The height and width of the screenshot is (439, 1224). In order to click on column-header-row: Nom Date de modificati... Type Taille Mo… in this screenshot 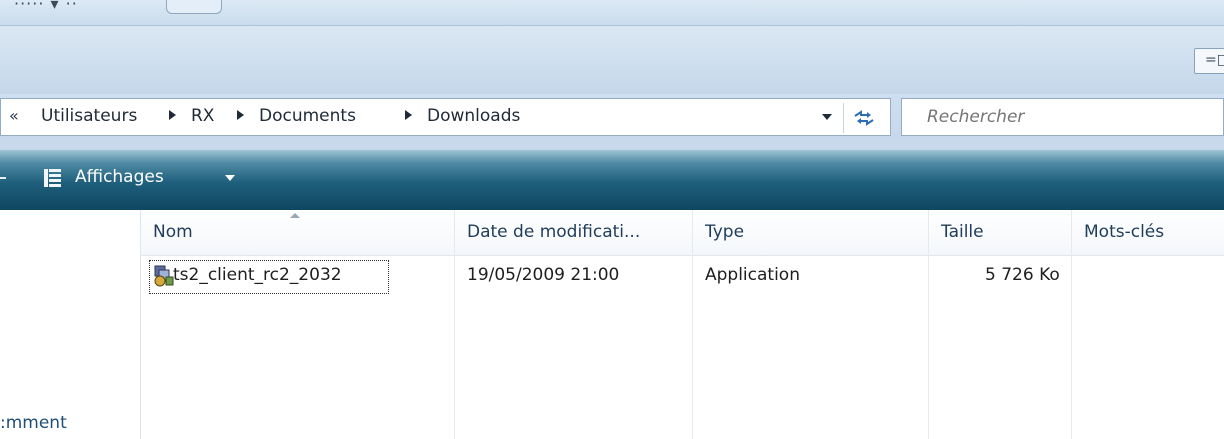, I will do `click(682, 233)`.